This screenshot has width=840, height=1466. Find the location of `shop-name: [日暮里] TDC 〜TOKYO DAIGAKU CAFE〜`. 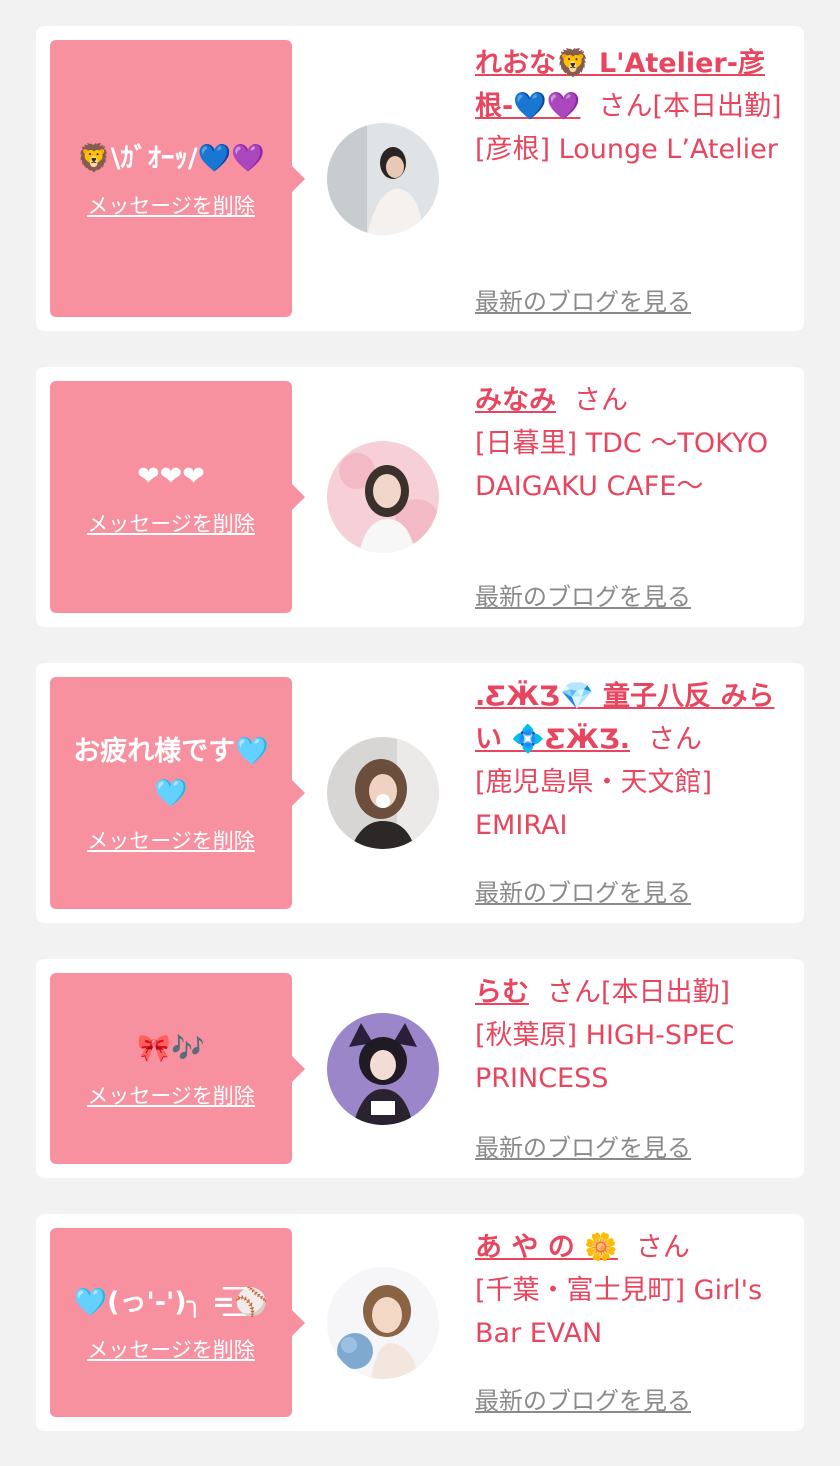

shop-name: [日暮里] TDC 〜TOKYO DAIGAKU CAFE〜 is located at coordinates (622, 465).